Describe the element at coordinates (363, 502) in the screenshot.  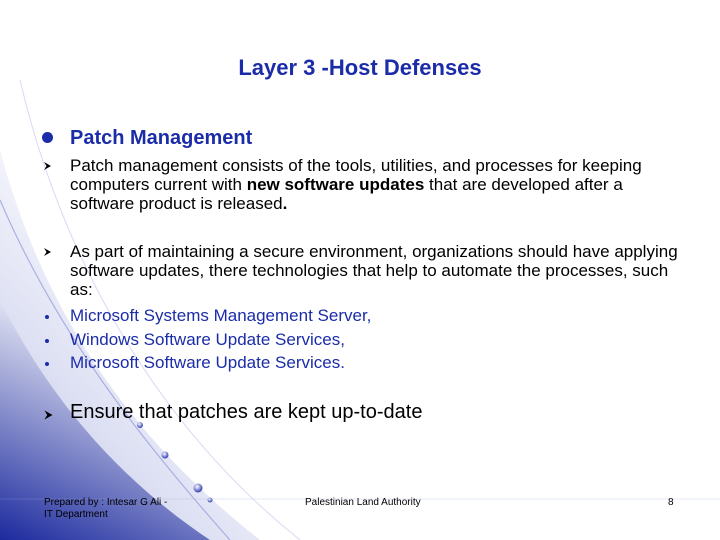
I see `footer-organization: Palestinian Land Authority` at that location.